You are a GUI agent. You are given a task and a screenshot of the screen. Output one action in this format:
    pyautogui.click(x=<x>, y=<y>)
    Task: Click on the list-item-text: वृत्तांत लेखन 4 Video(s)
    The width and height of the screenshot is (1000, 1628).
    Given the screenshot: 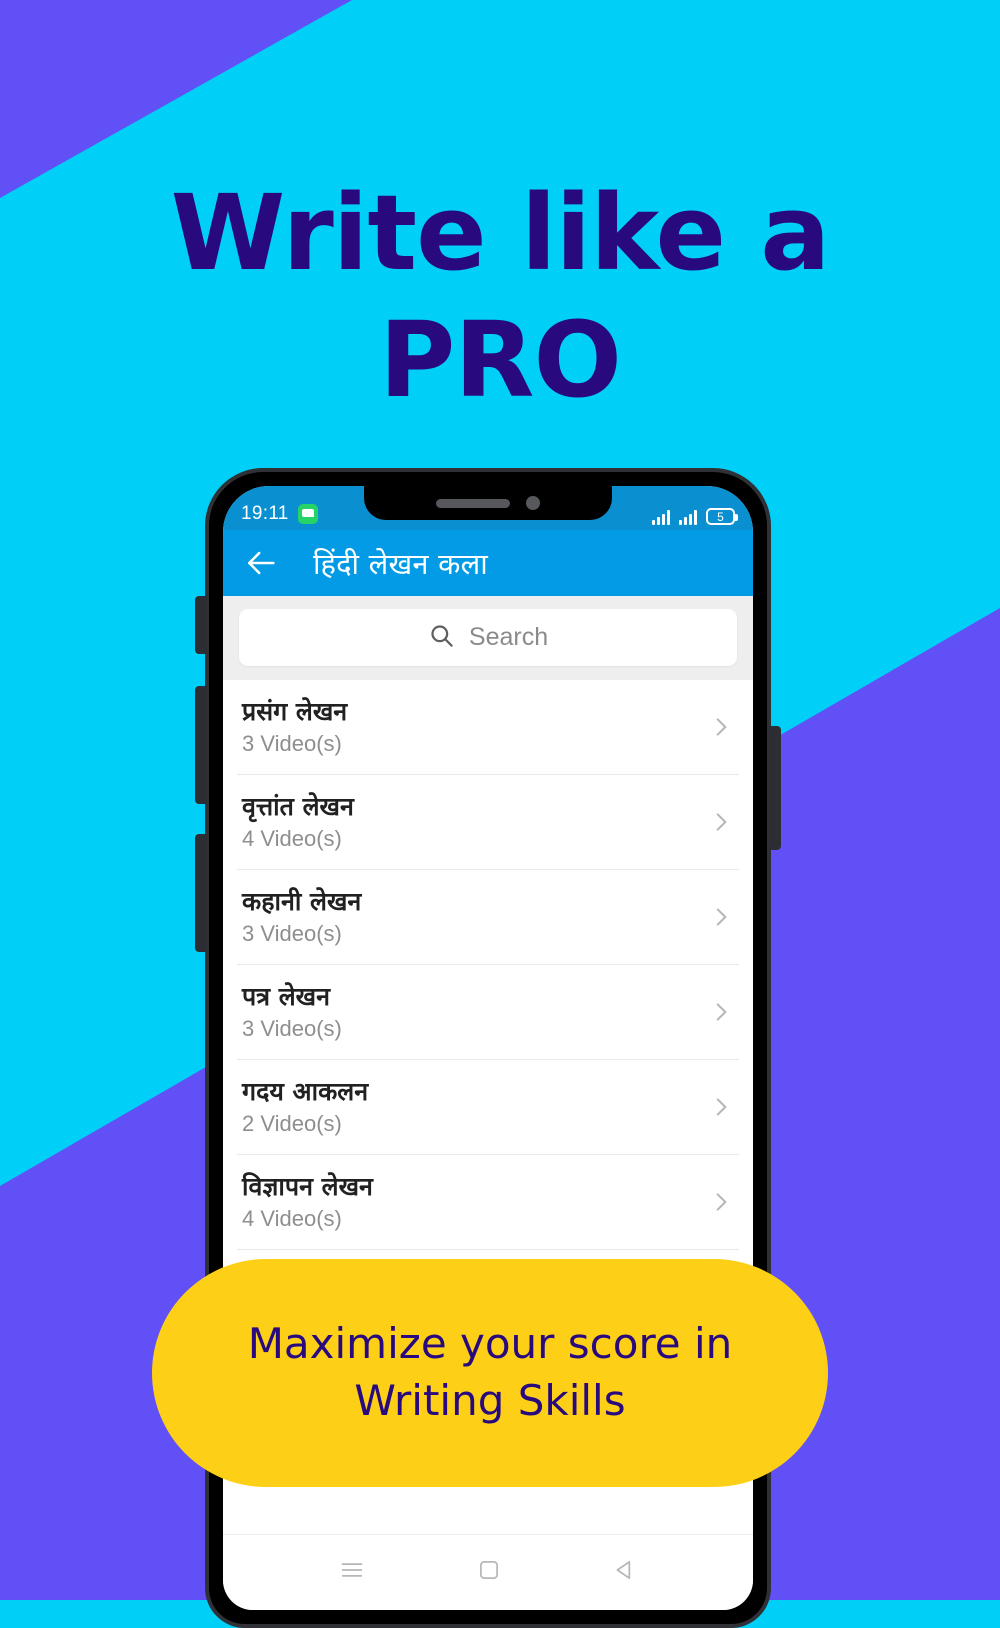 What is the action you would take?
    pyautogui.click(x=472, y=822)
    